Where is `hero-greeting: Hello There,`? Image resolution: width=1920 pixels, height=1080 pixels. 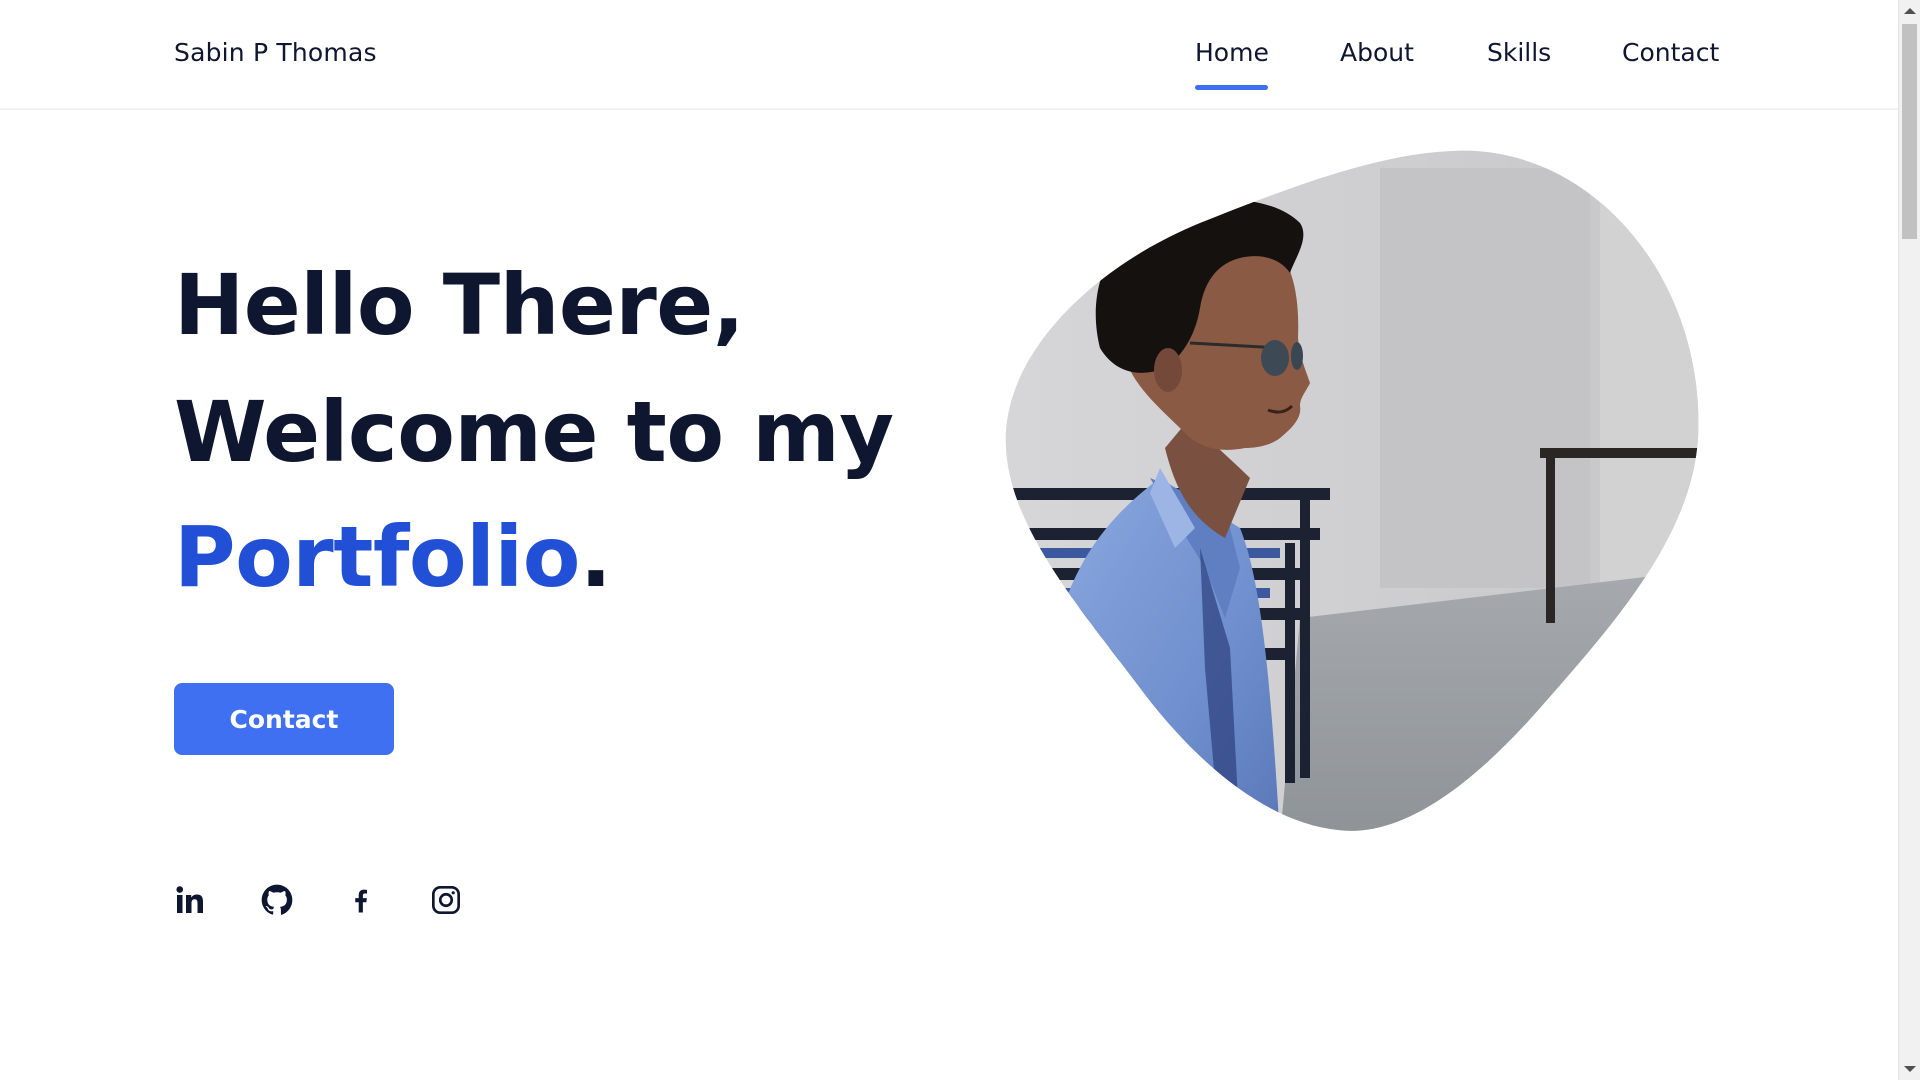
hero-greeting: Hello There, is located at coordinates (459, 305).